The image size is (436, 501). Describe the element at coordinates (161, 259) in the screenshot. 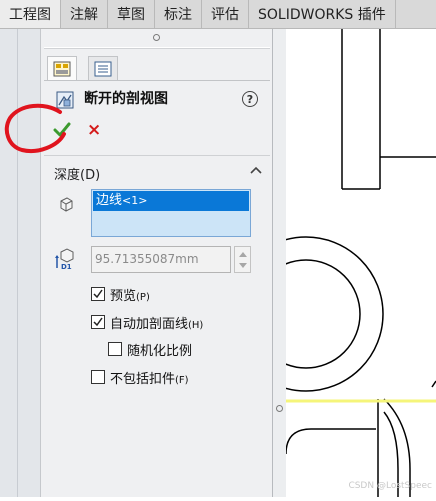

I see `depth-value-input: 95.71355087mm` at that location.